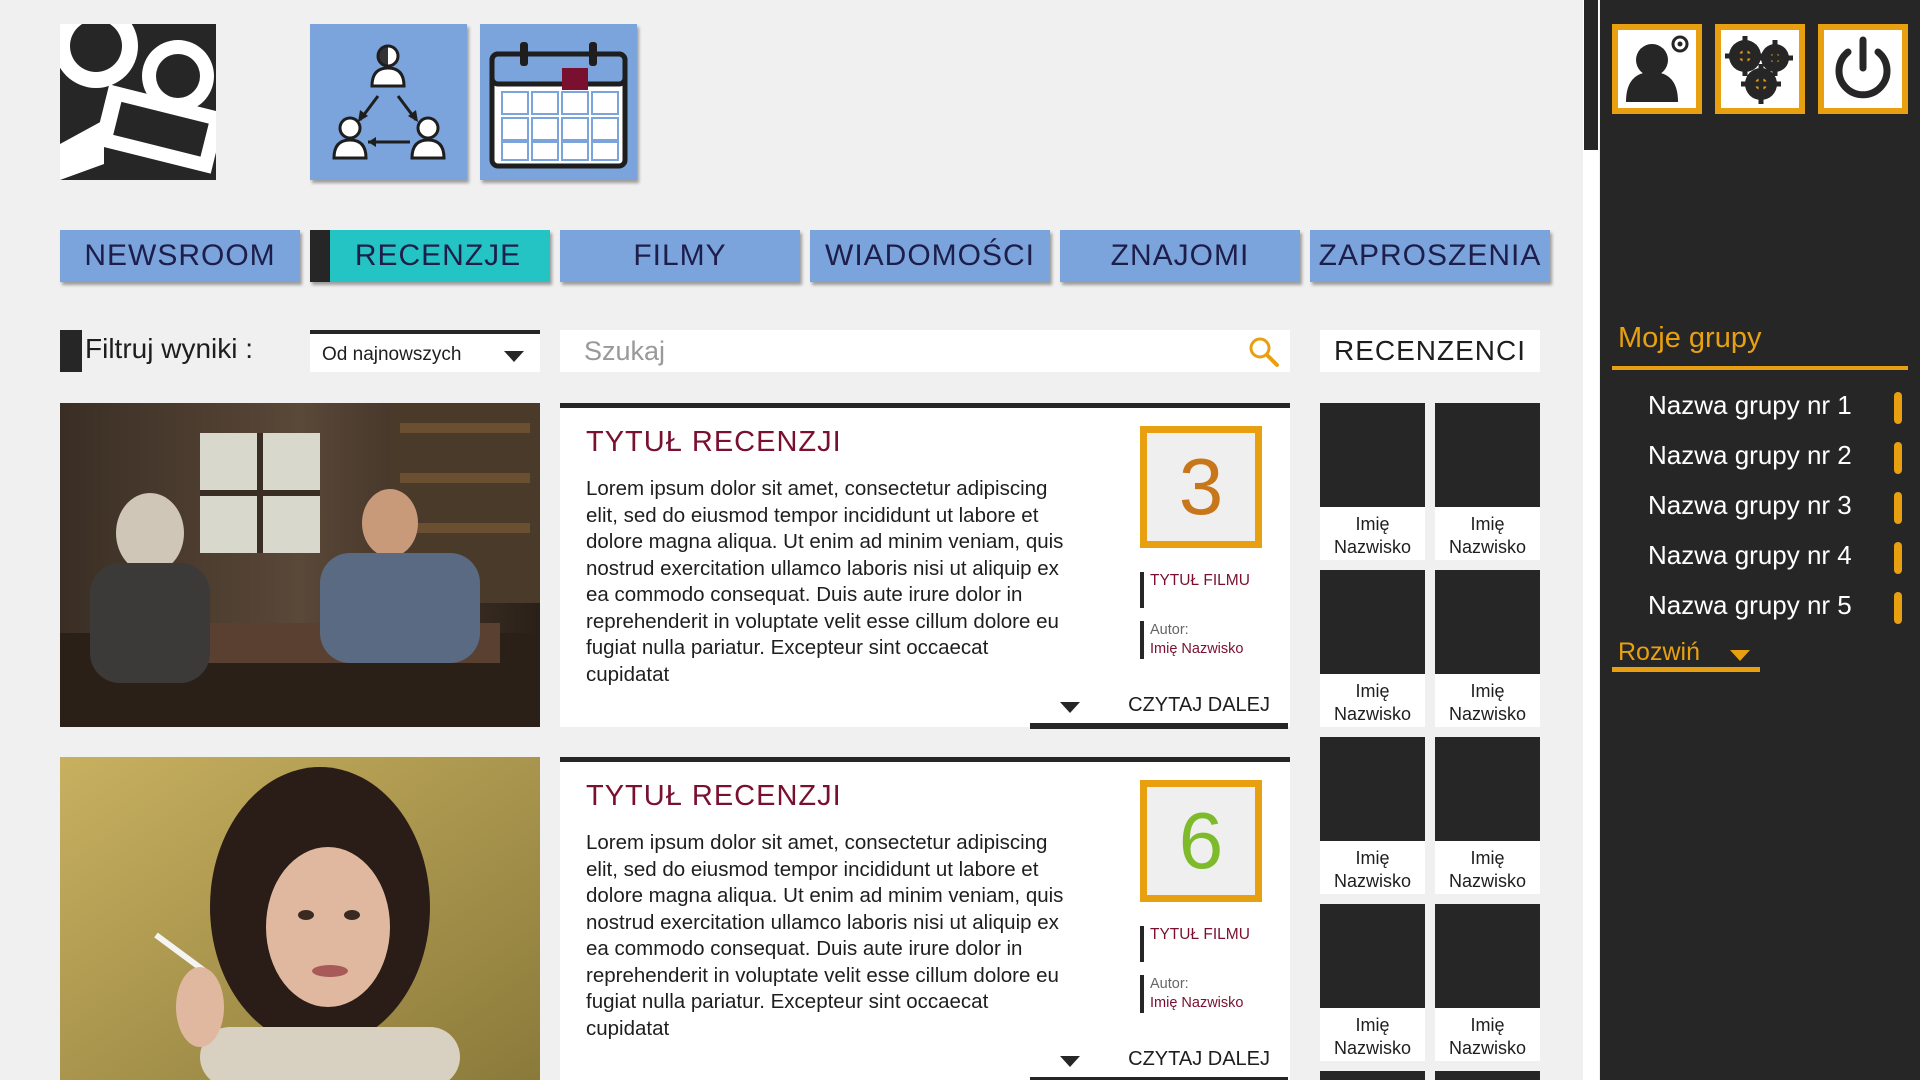 The width and height of the screenshot is (1920, 1080). Describe the element at coordinates (1591, 540) in the screenshot. I see `vertical-scrollbar` at that location.